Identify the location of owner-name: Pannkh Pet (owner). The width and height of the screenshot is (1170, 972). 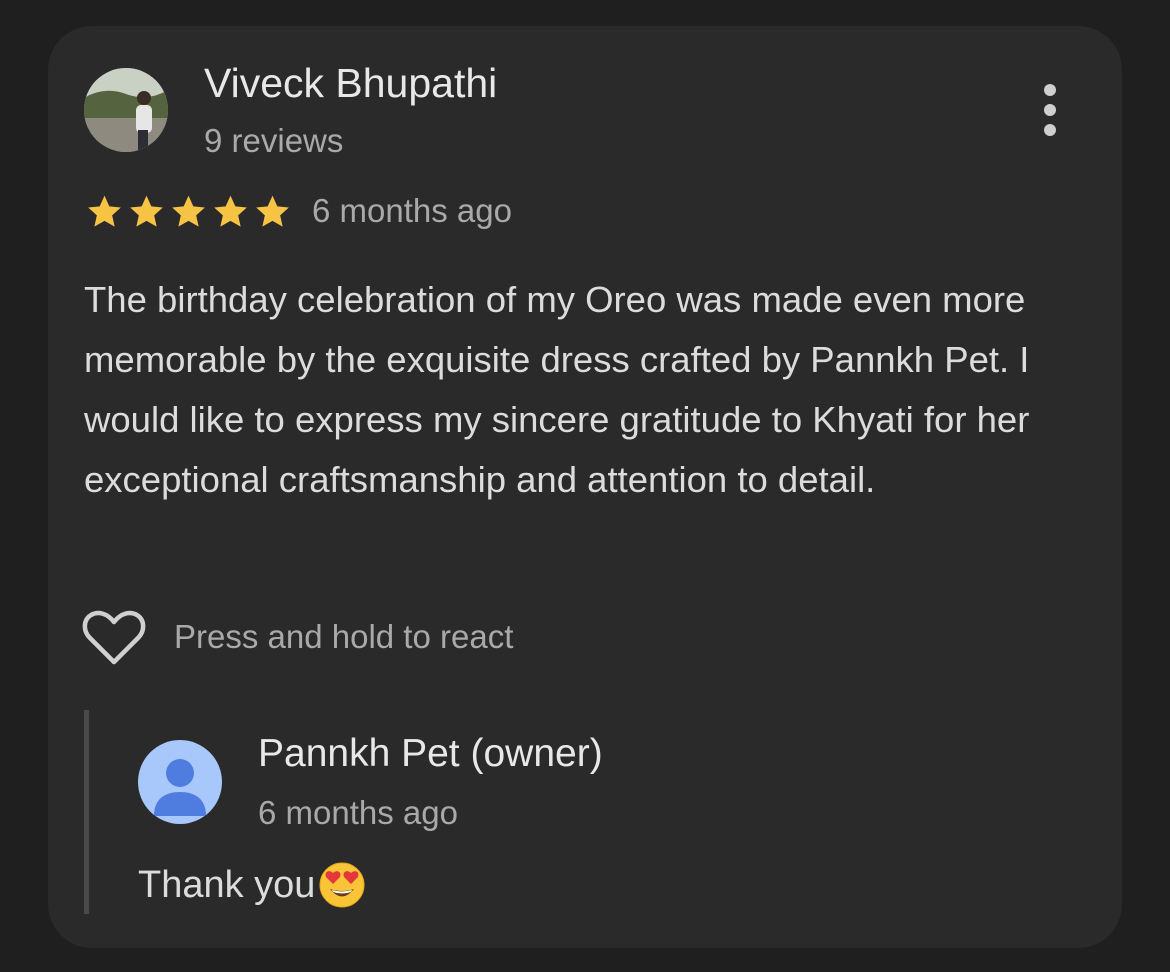
(430, 753).